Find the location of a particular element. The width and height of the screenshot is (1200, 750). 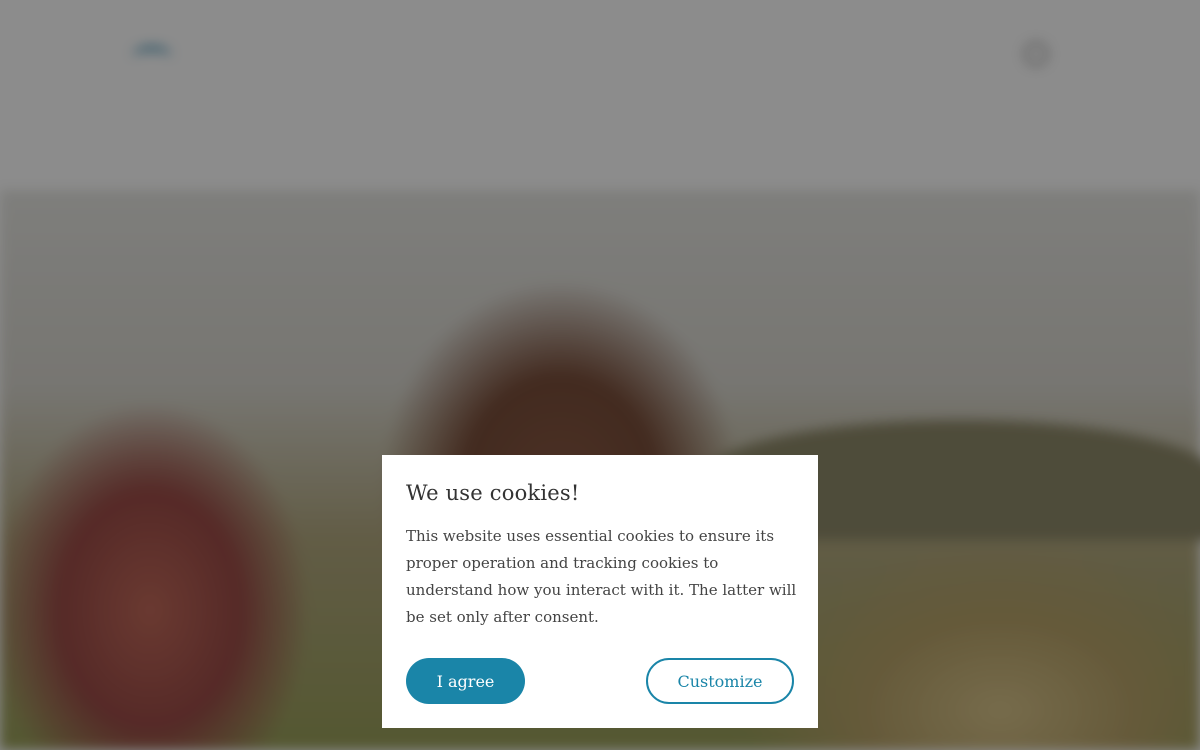

cookie-dialog-actions: I agree Customize is located at coordinates (600, 681).